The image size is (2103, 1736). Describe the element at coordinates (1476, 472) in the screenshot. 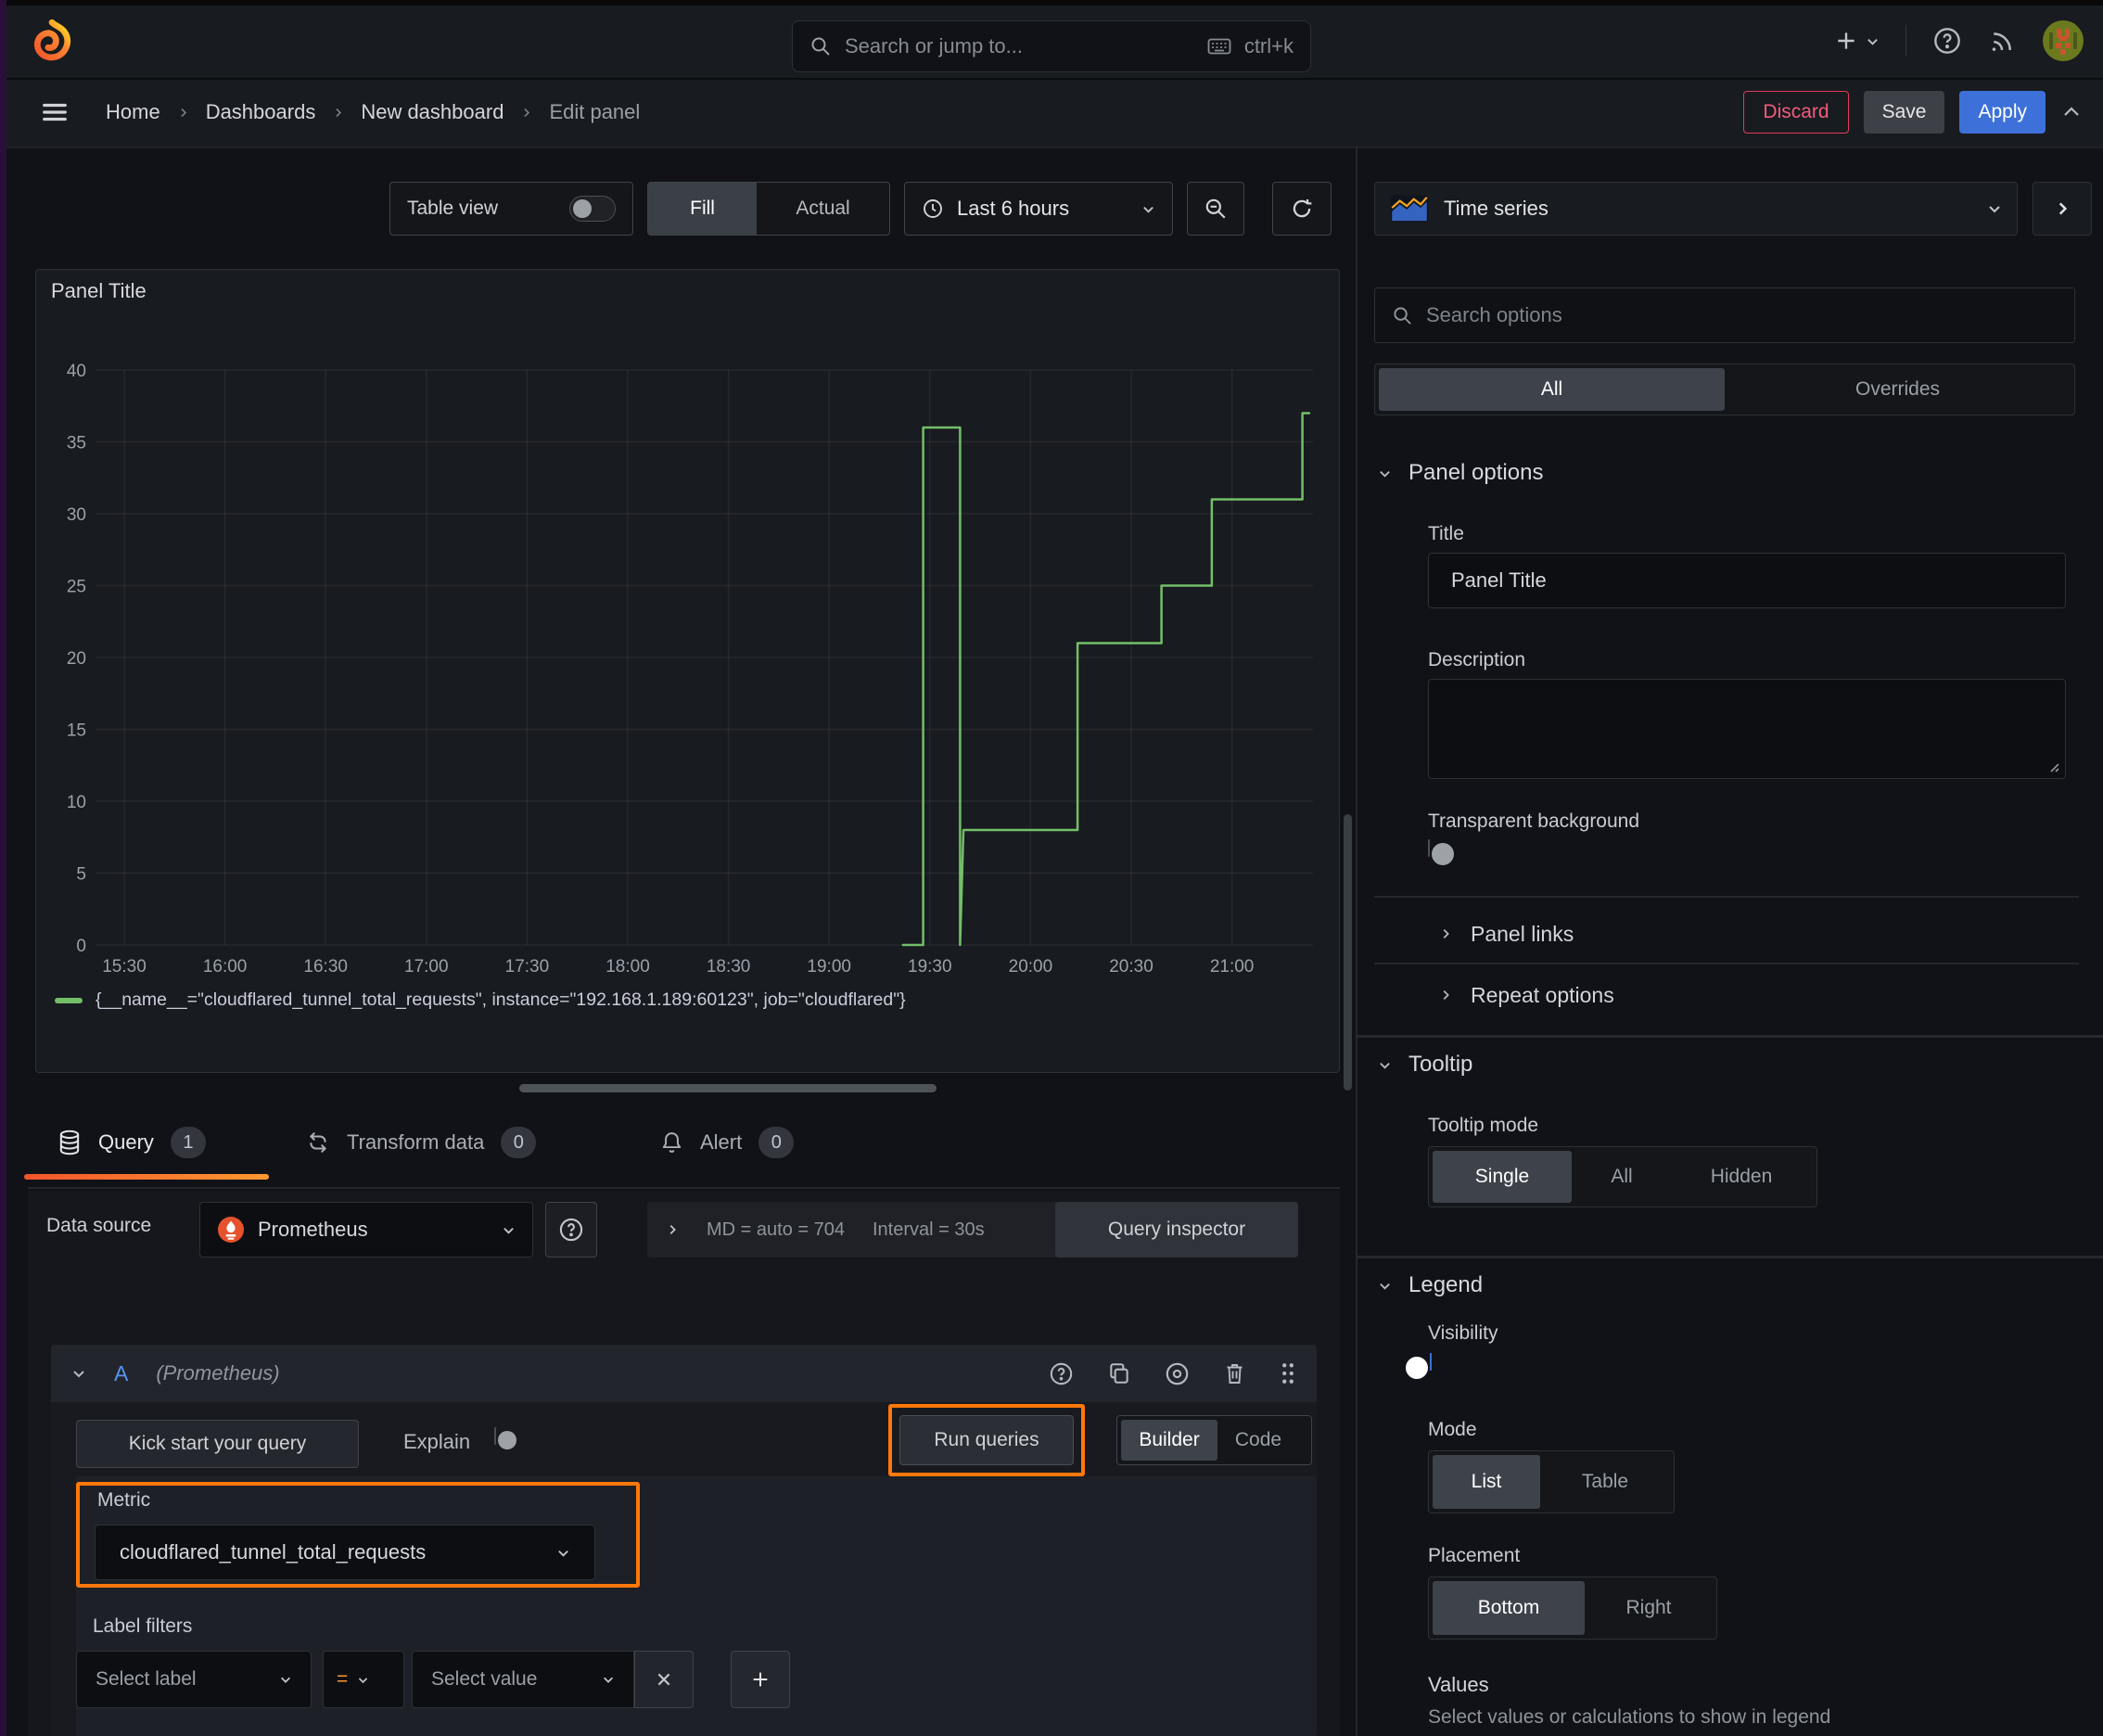

I see `panel-options-heading: Panel options` at that location.